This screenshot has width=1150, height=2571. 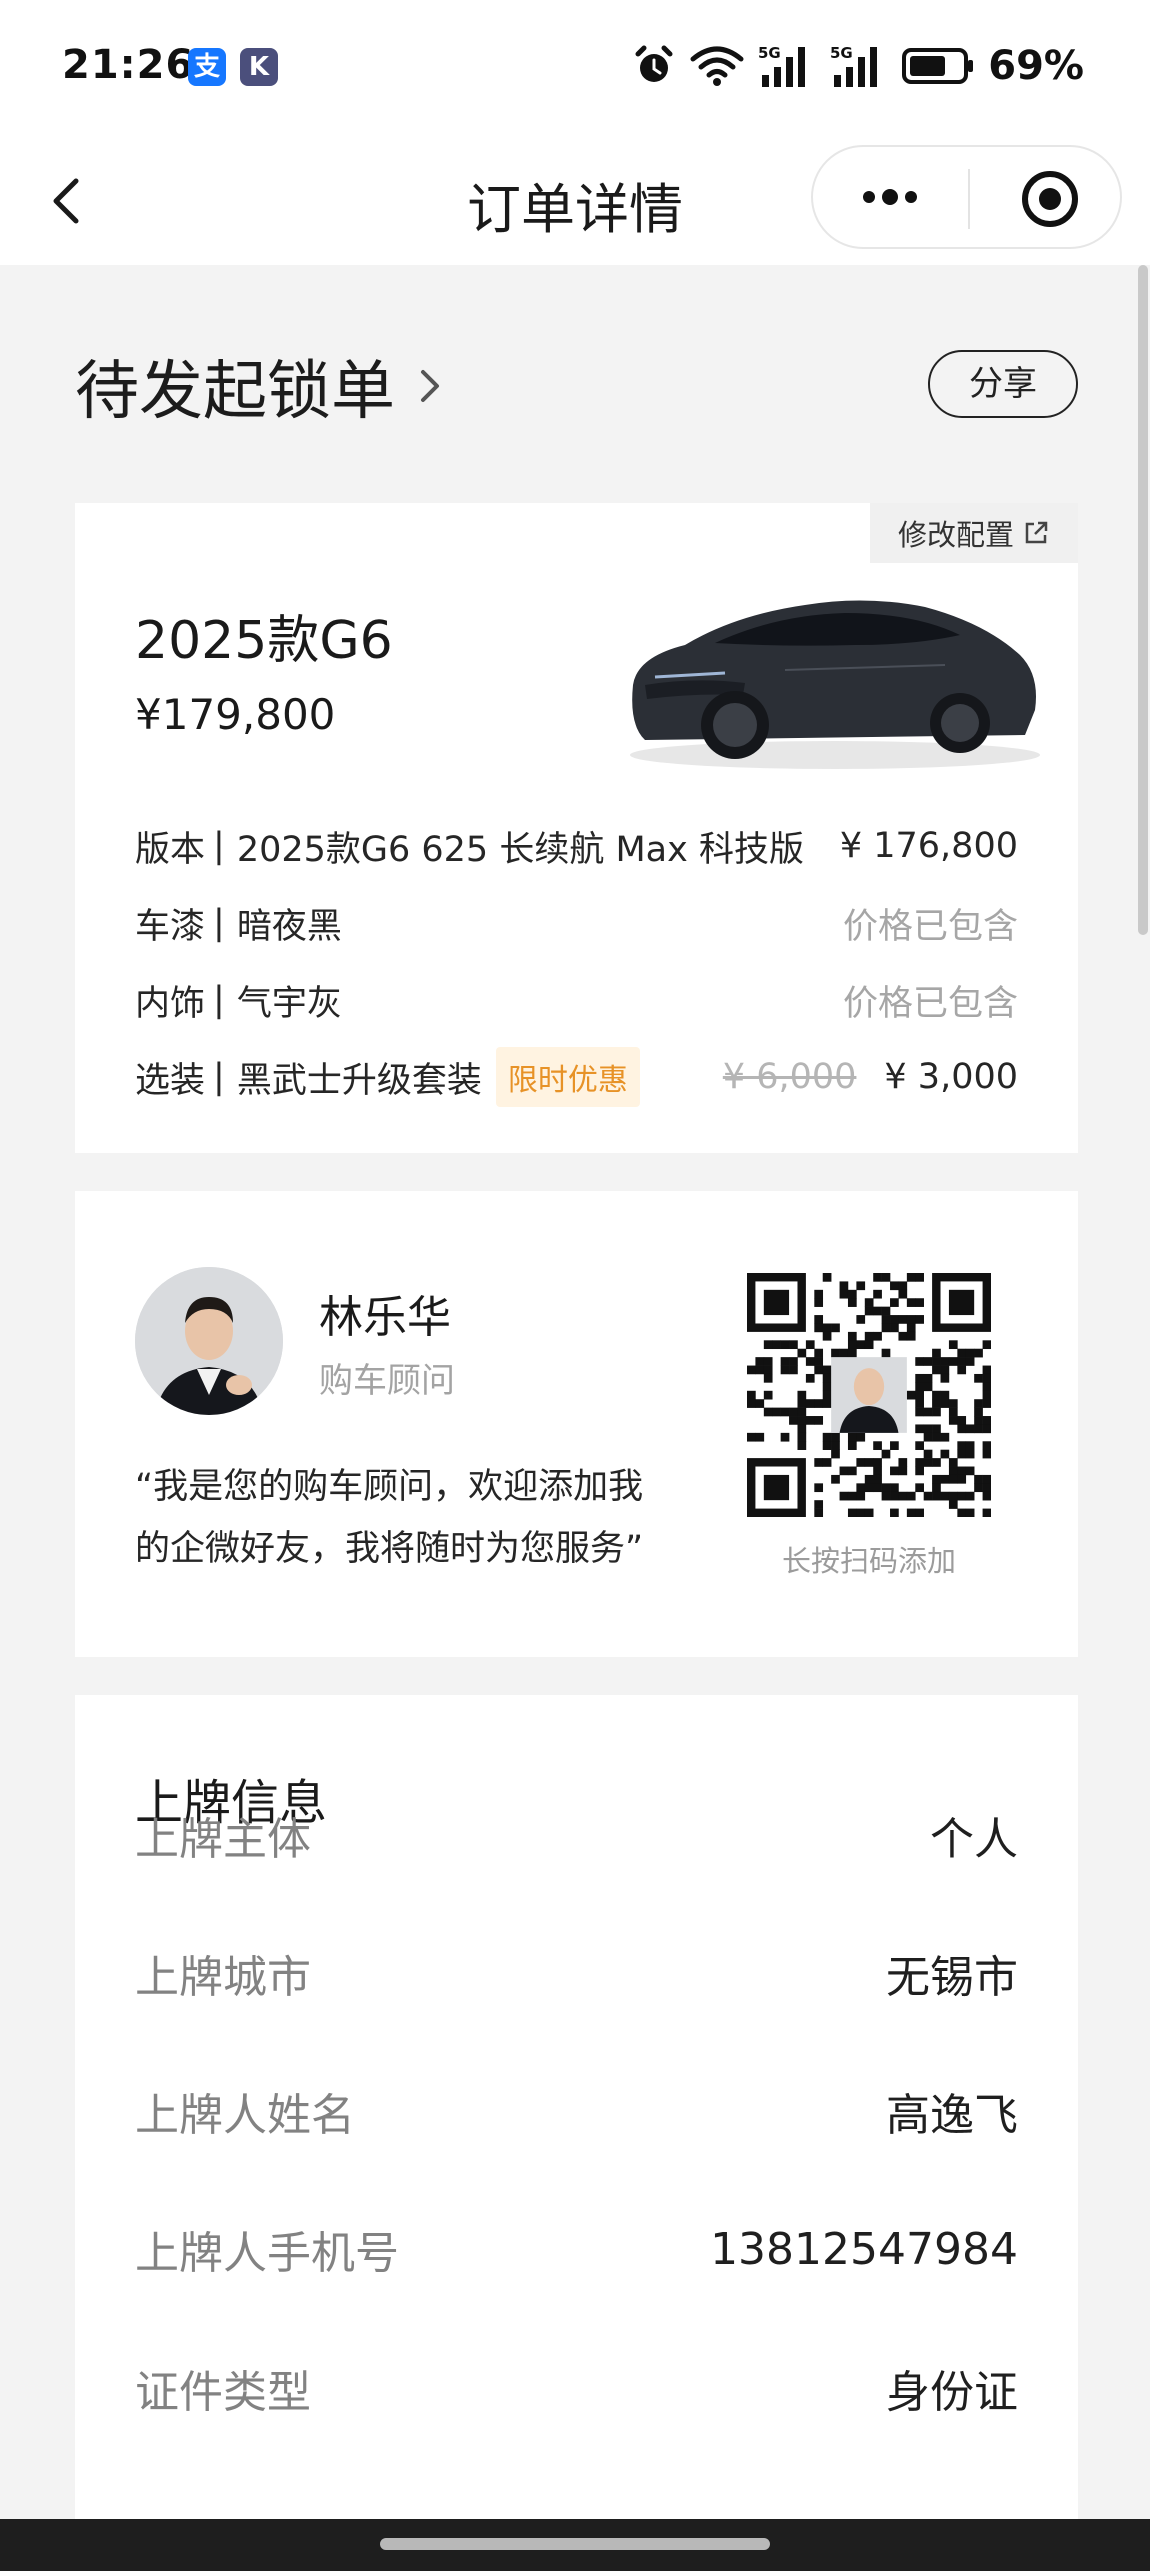 I want to click on avatar, so click(x=209, y=1341).